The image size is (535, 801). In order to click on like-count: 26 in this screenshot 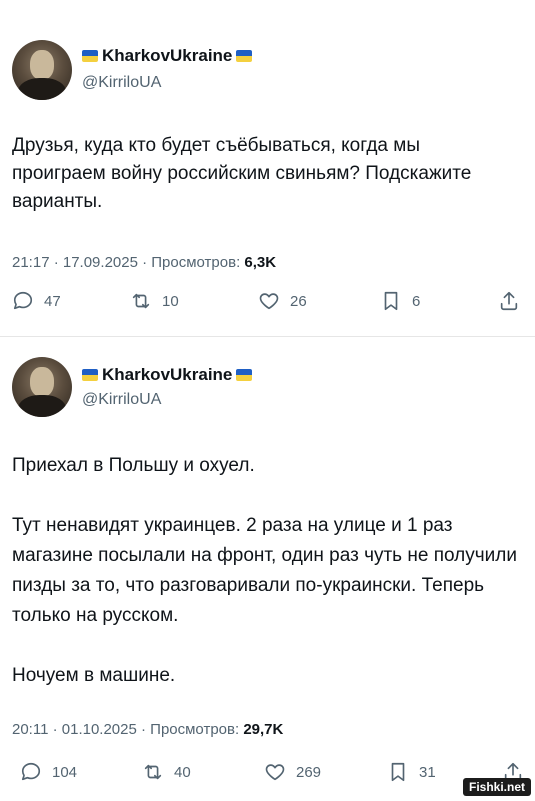, I will do `click(298, 301)`.